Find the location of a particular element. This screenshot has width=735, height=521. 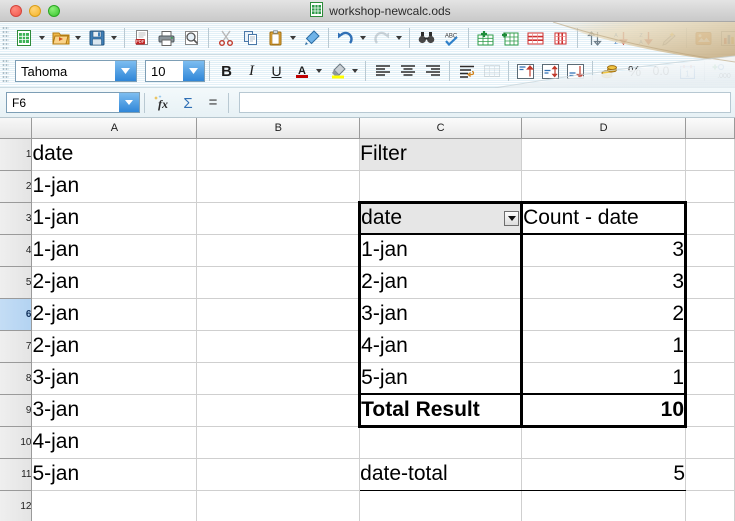

cell-A7: 2-jan is located at coordinates (114, 346).